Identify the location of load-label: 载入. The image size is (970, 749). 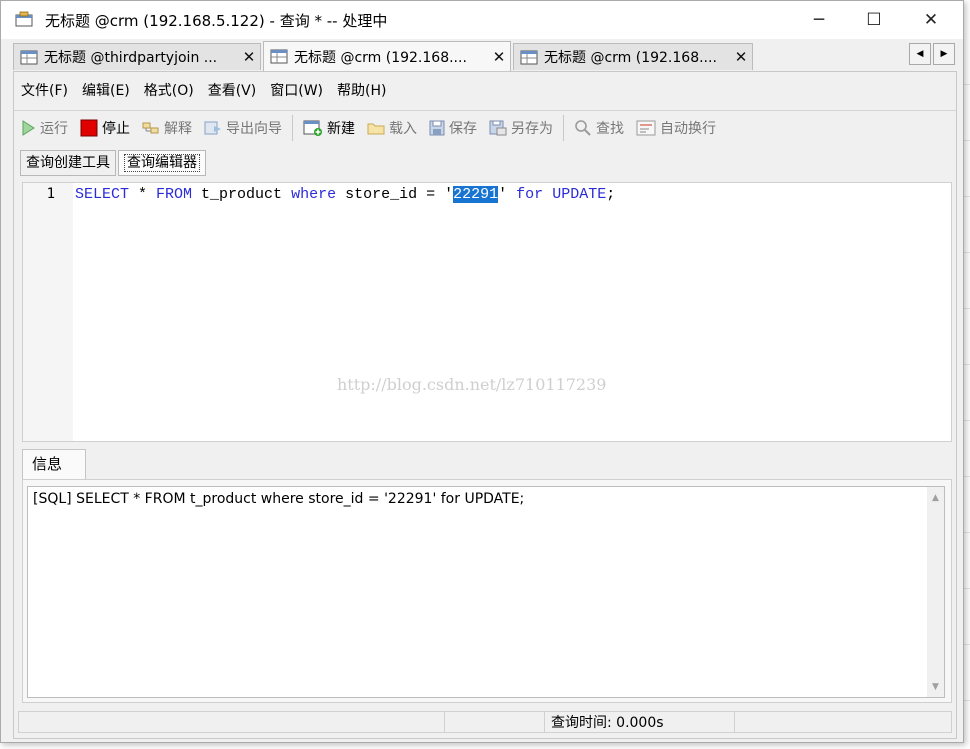
(403, 129).